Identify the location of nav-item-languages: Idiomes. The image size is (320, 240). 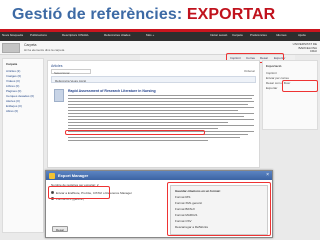
(281, 35).